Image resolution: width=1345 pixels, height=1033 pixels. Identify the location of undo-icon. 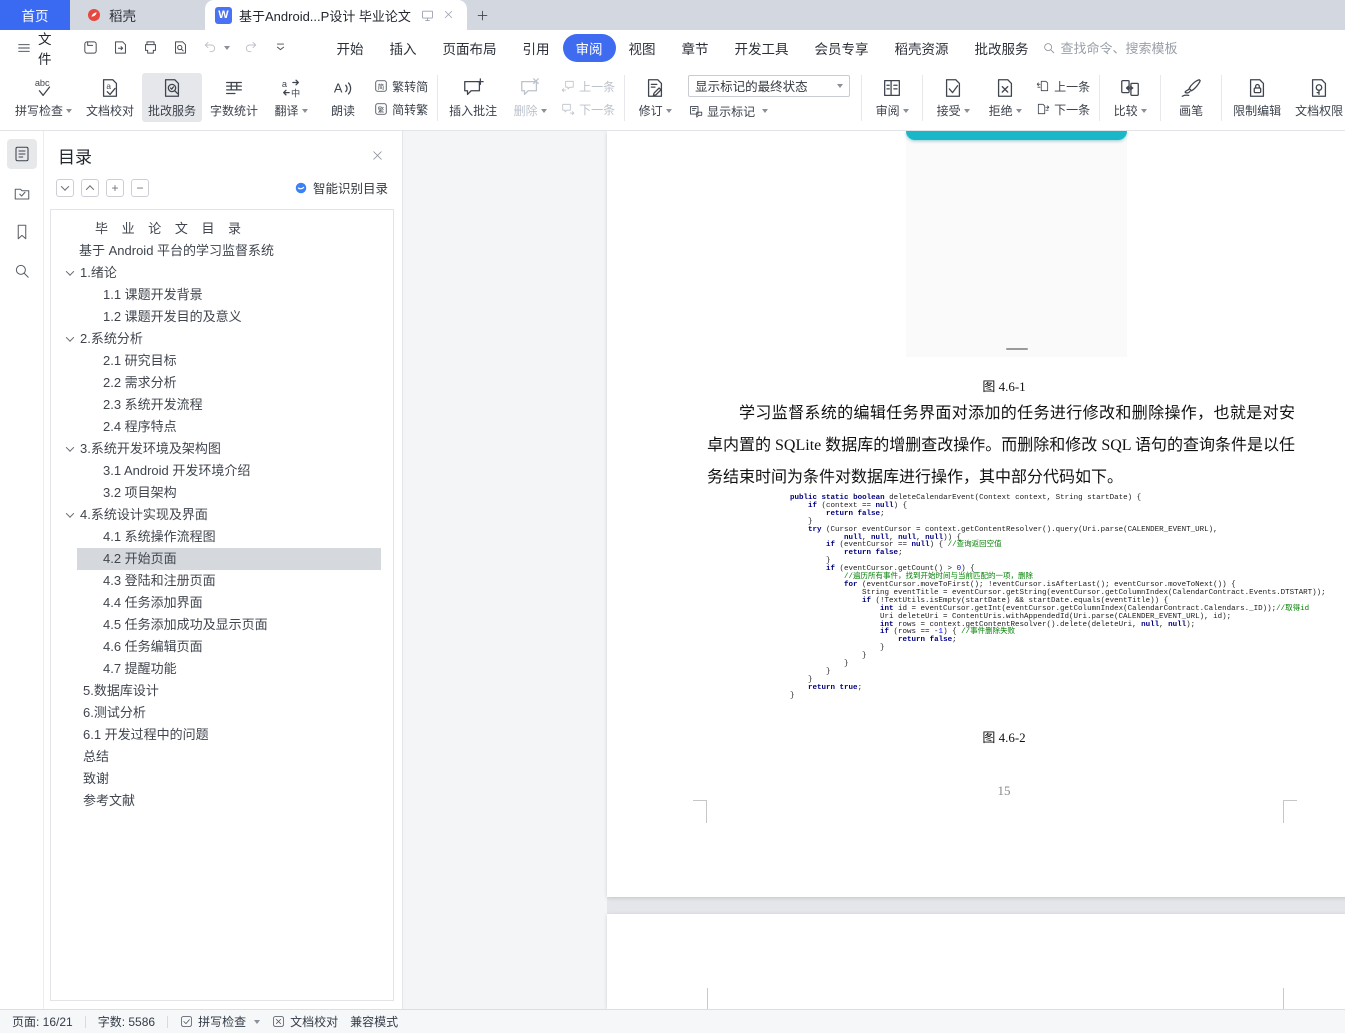
(210, 47).